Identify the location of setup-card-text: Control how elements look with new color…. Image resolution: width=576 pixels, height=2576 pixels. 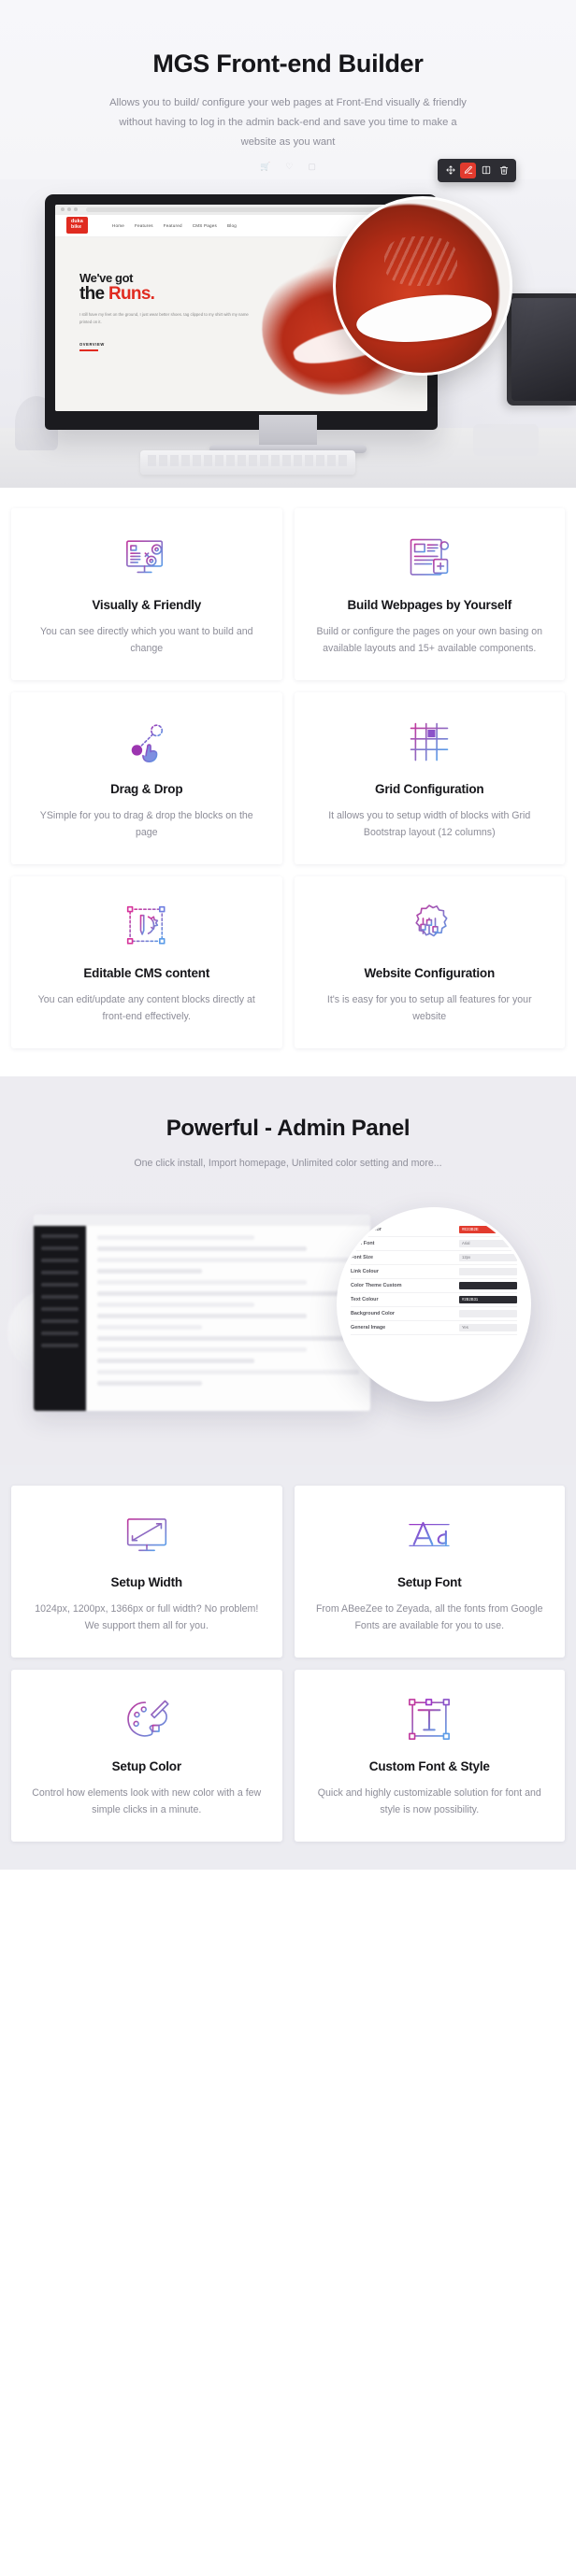
(147, 1801).